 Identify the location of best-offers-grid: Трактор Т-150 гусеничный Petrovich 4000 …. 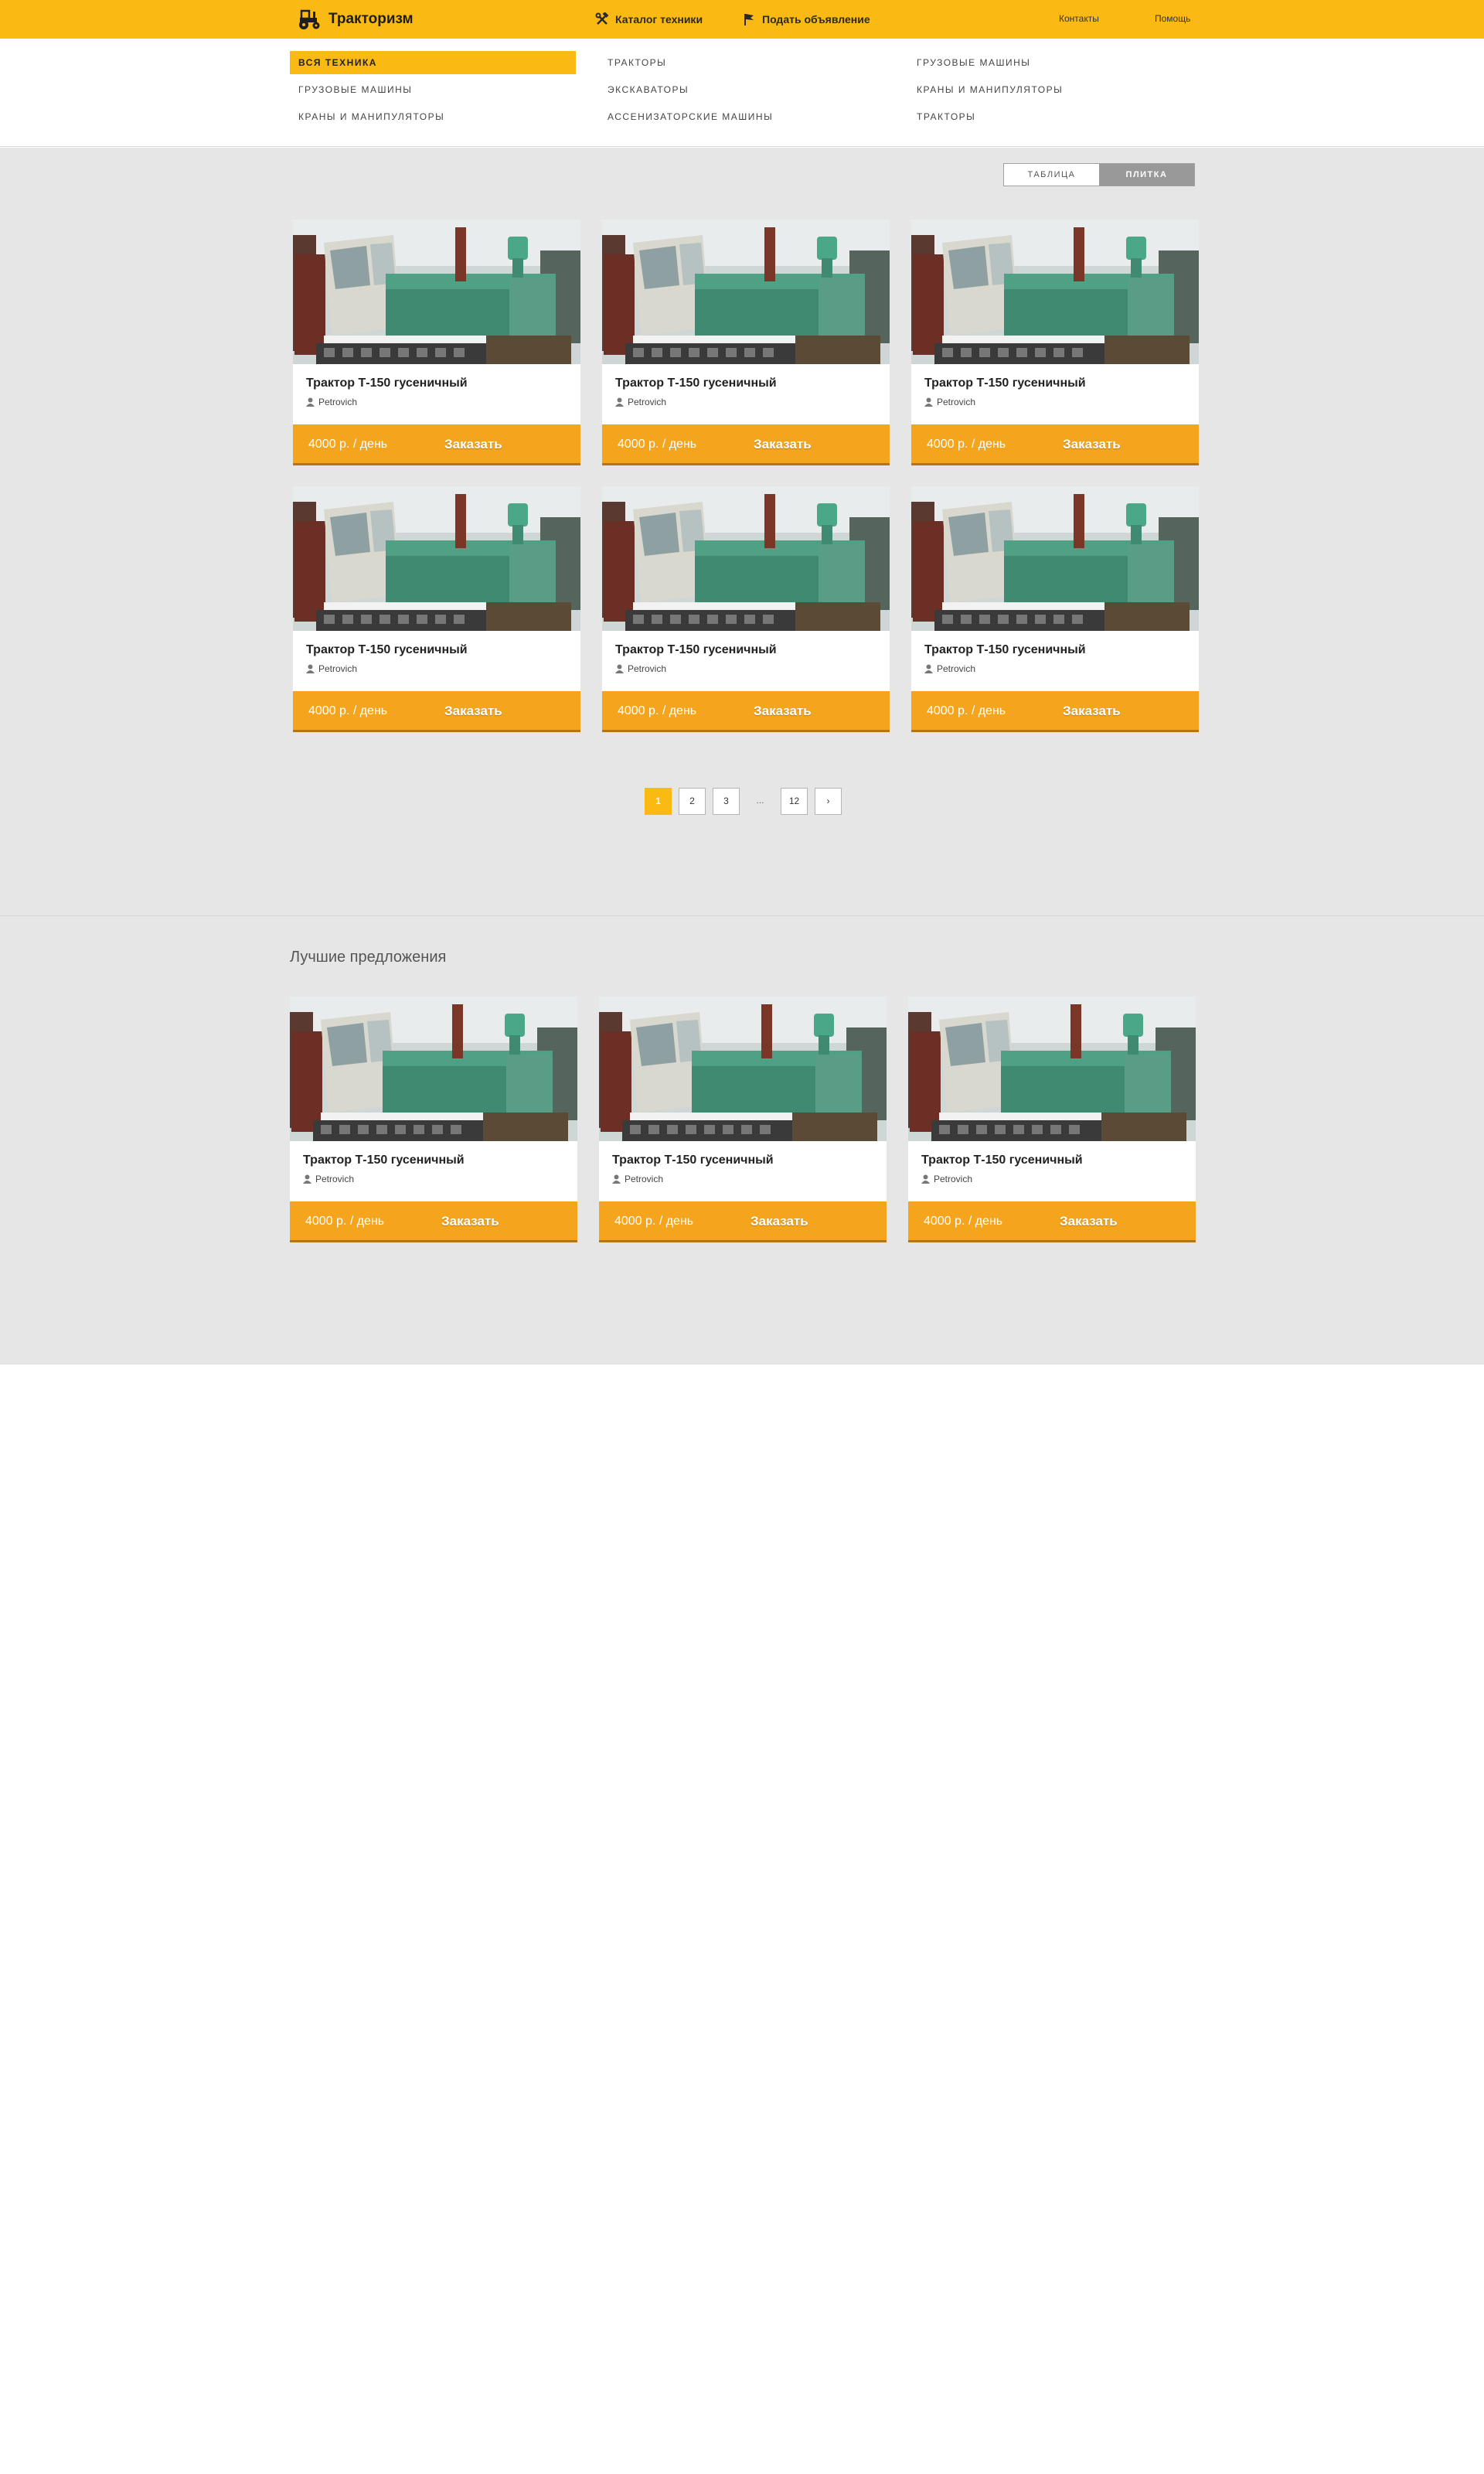
(743, 1119).